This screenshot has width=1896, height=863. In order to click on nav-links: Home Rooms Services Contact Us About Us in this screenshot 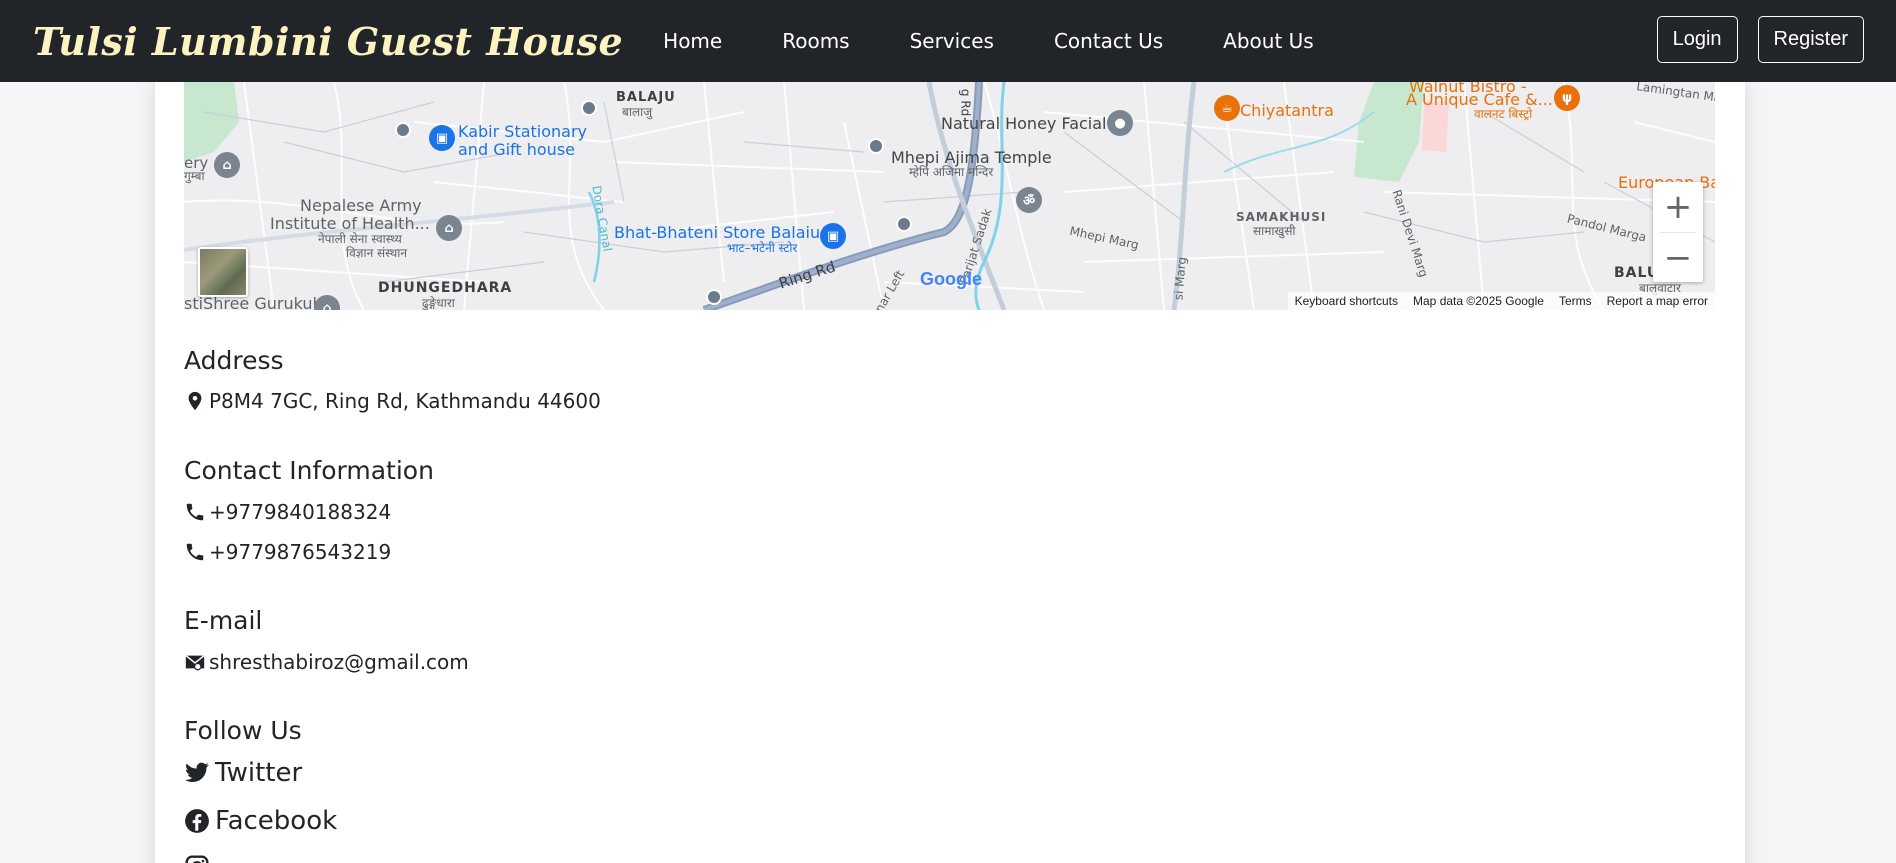, I will do `click(1018, 41)`.